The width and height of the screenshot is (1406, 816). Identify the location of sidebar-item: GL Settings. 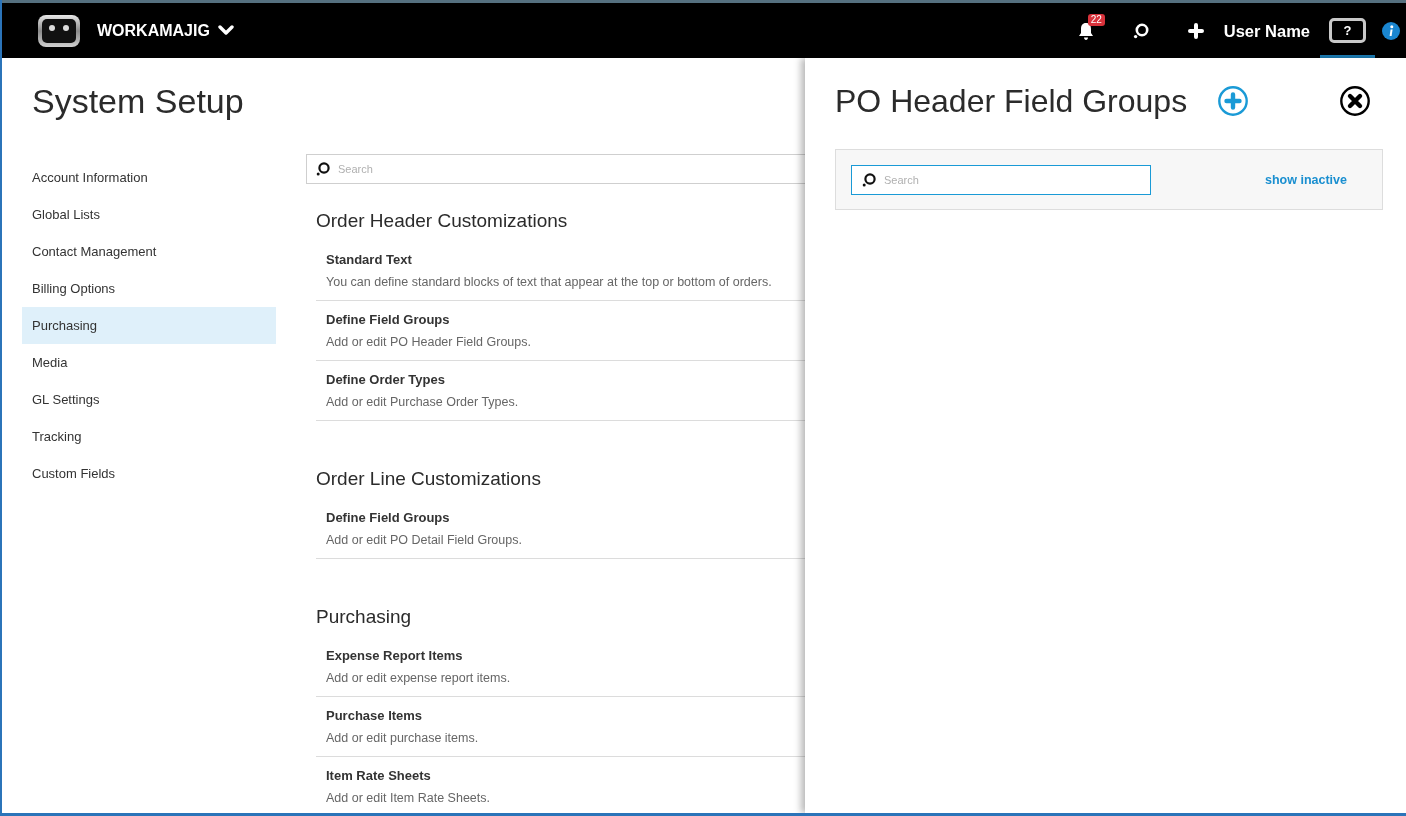
(149, 399).